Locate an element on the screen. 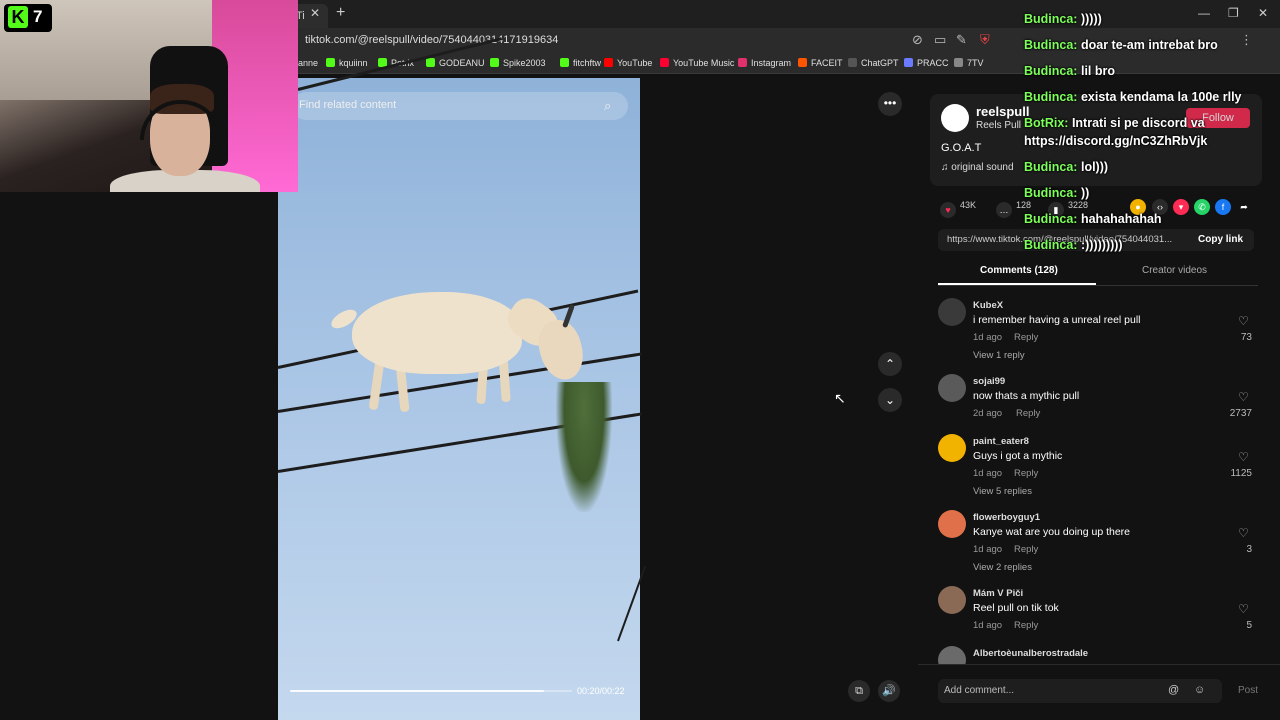 The height and width of the screenshot is (720, 1280). creator-avatar is located at coordinates (955, 118).